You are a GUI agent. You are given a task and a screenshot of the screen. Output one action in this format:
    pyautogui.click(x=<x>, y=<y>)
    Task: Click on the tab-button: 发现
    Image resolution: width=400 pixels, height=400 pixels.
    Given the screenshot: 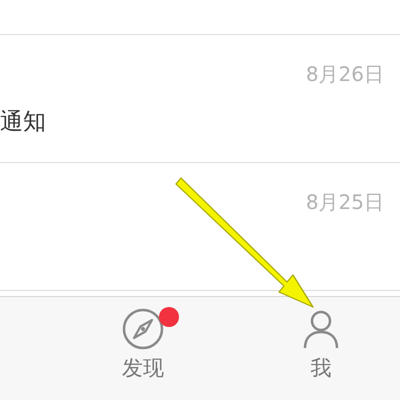 What is the action you would take?
    pyautogui.click(x=143, y=348)
    